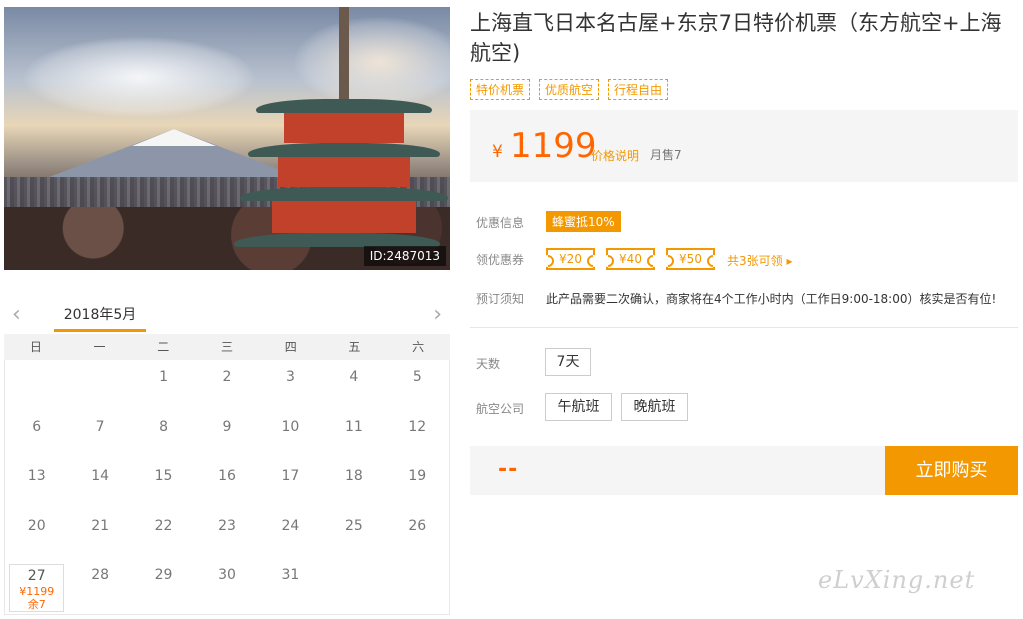 This screenshot has height=619, width=1023. I want to click on price-explain-link: 价格说明, so click(615, 155).